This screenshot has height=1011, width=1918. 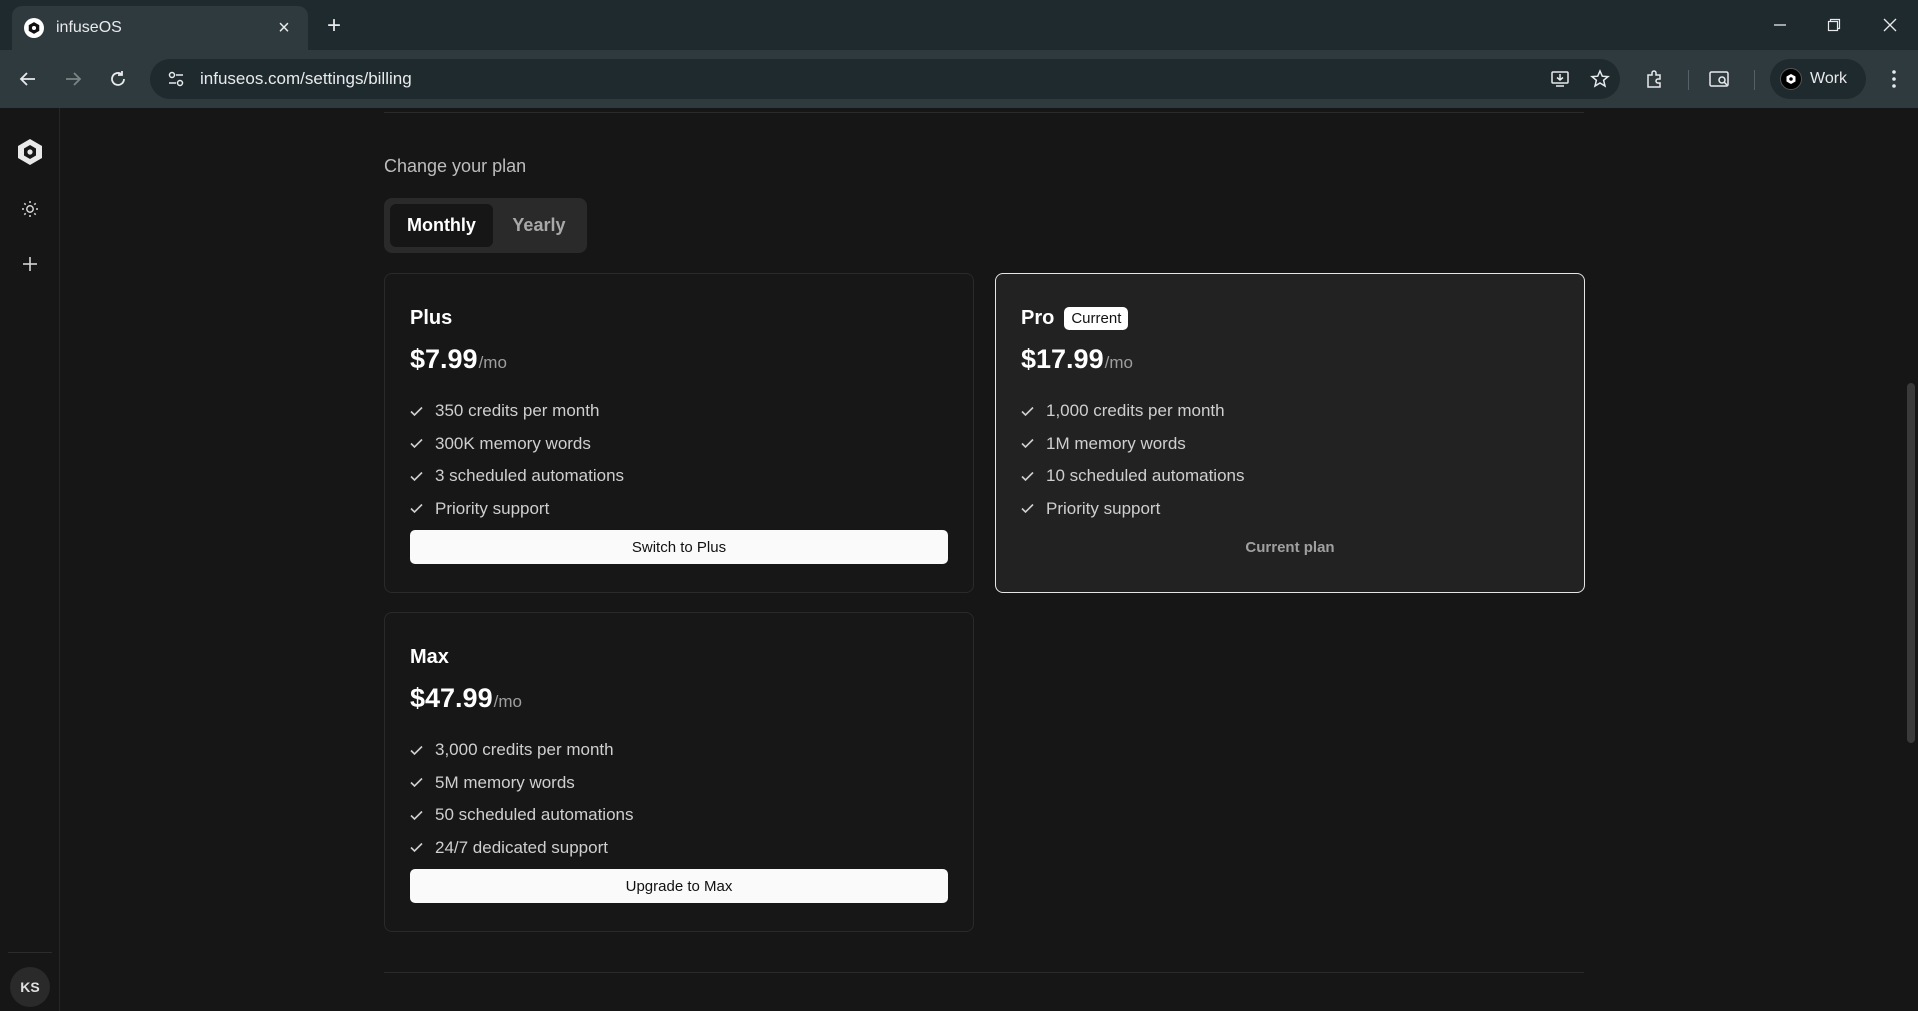 I want to click on plan-name: Plus, so click(x=431, y=317).